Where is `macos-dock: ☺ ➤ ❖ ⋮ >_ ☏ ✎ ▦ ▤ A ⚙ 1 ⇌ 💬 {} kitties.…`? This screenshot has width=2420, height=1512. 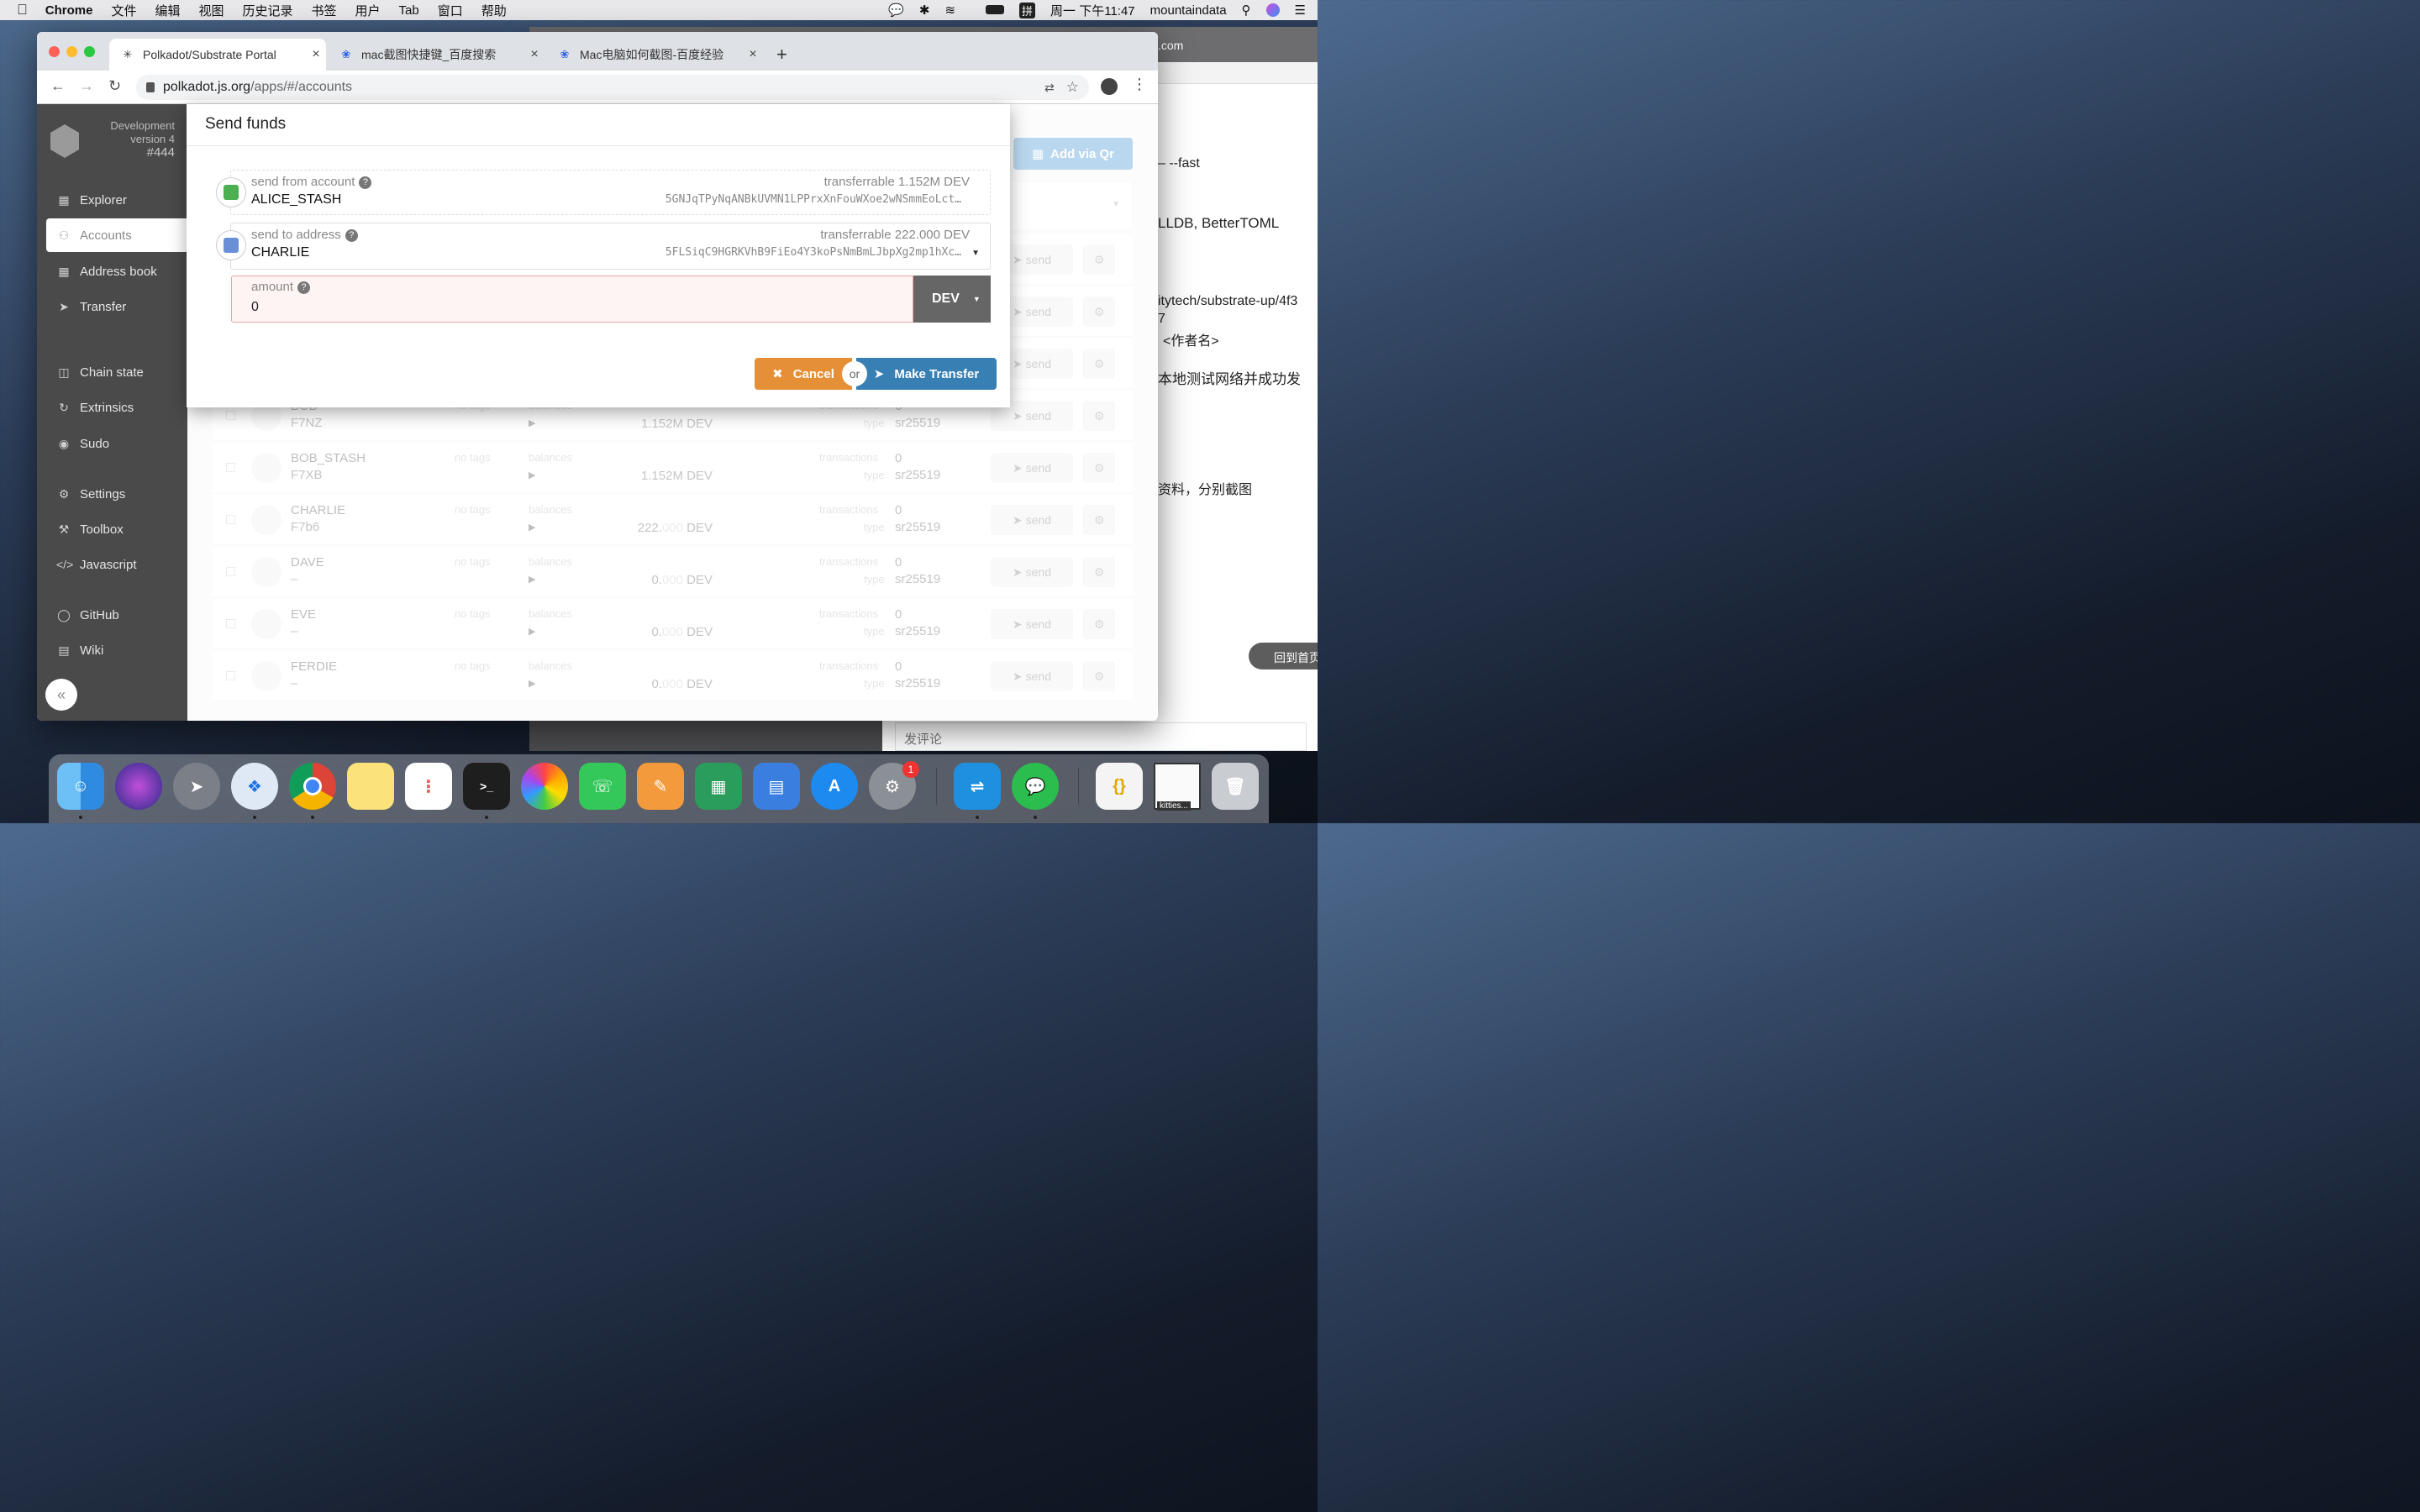
macos-dock: ☺ ➤ ❖ ⋮ >_ ☏ ✎ ▦ ▤ A ⚙ 1 ⇌ 💬 {} kitties.… is located at coordinates (659, 788).